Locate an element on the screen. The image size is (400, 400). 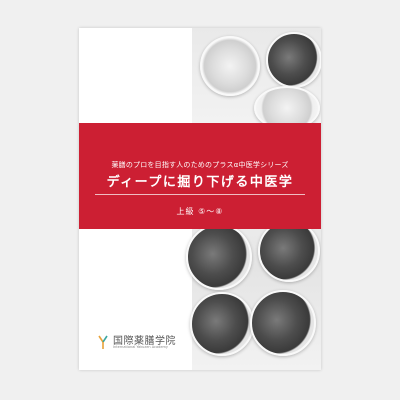
publisher-subtitle: International Yakuzen Academy is located at coordinates (140, 347).